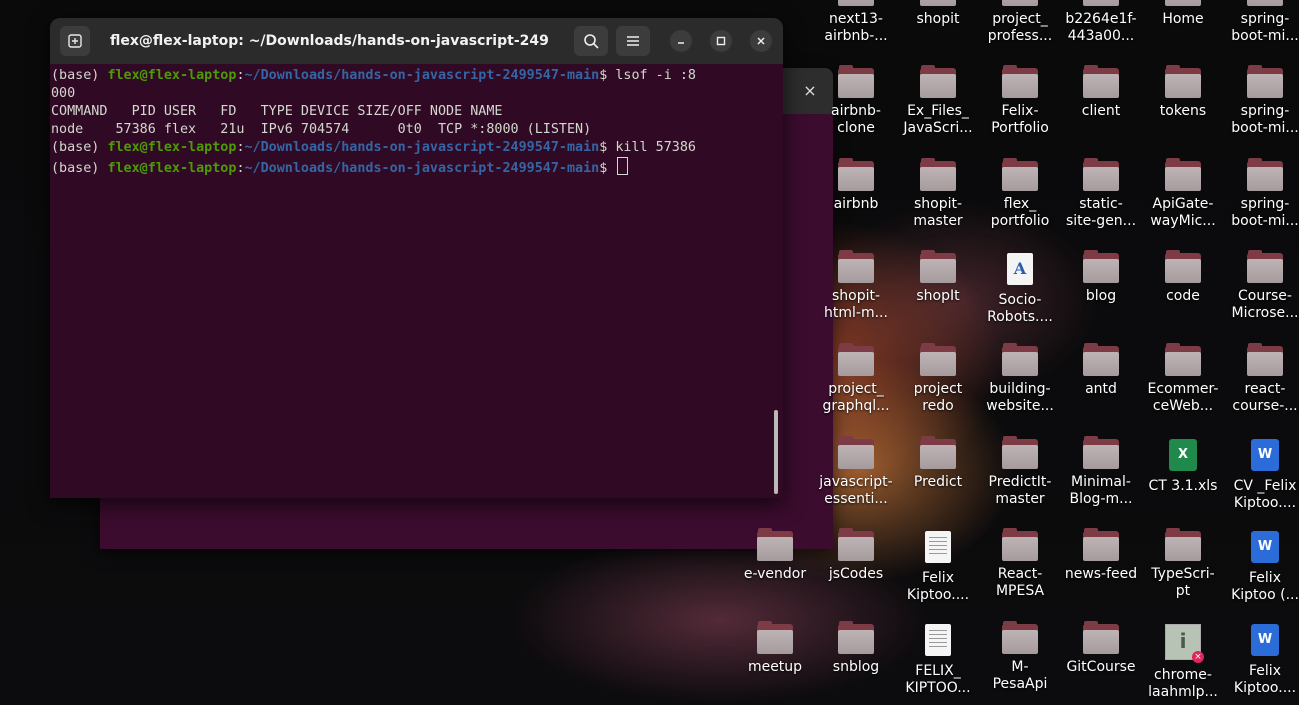 Image resolution: width=1299 pixels, height=705 pixels. What do you see at coordinates (1183, 564) in the screenshot?
I see `desktop-icon: TypeScri- pt` at bounding box center [1183, 564].